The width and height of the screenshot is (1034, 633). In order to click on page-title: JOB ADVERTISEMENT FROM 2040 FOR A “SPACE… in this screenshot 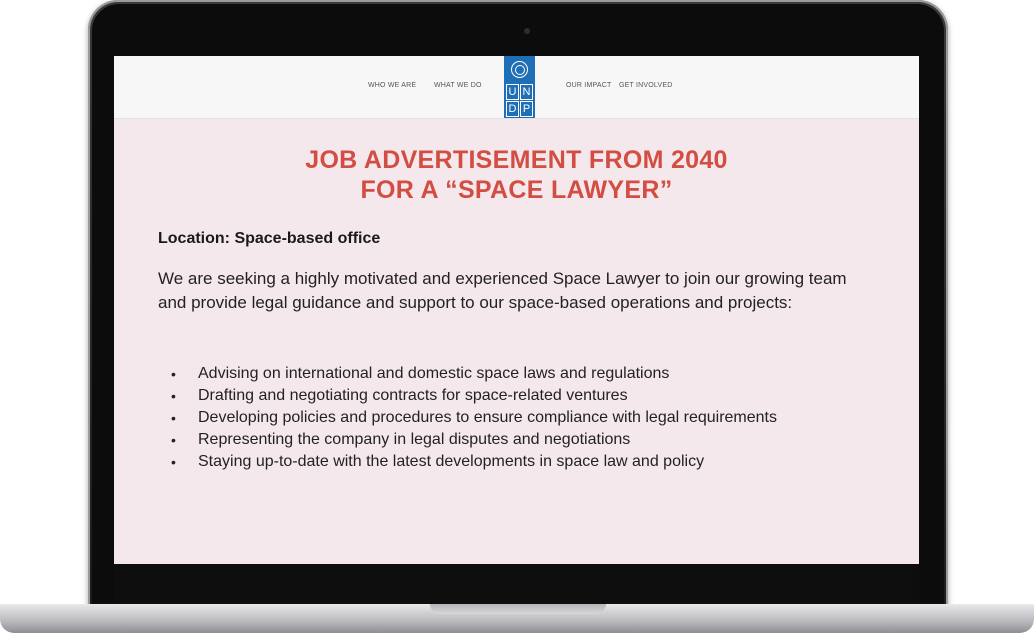, I will do `click(516, 175)`.